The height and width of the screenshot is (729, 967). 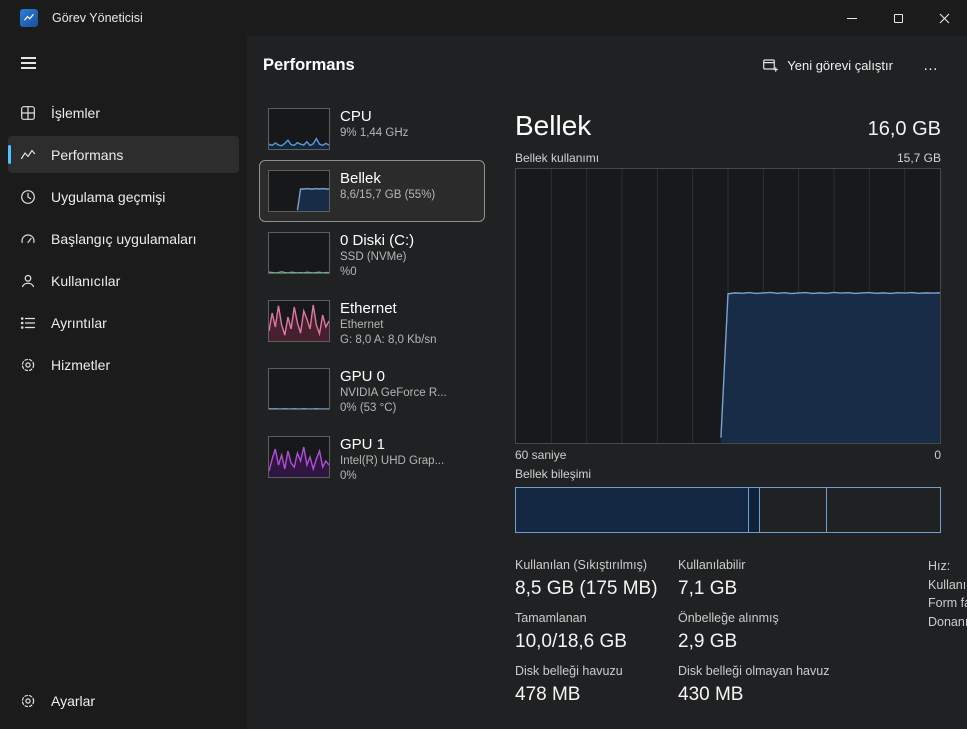 What do you see at coordinates (377, 240) in the screenshot?
I see `perf-item-name: 0 Diski (C:)` at bounding box center [377, 240].